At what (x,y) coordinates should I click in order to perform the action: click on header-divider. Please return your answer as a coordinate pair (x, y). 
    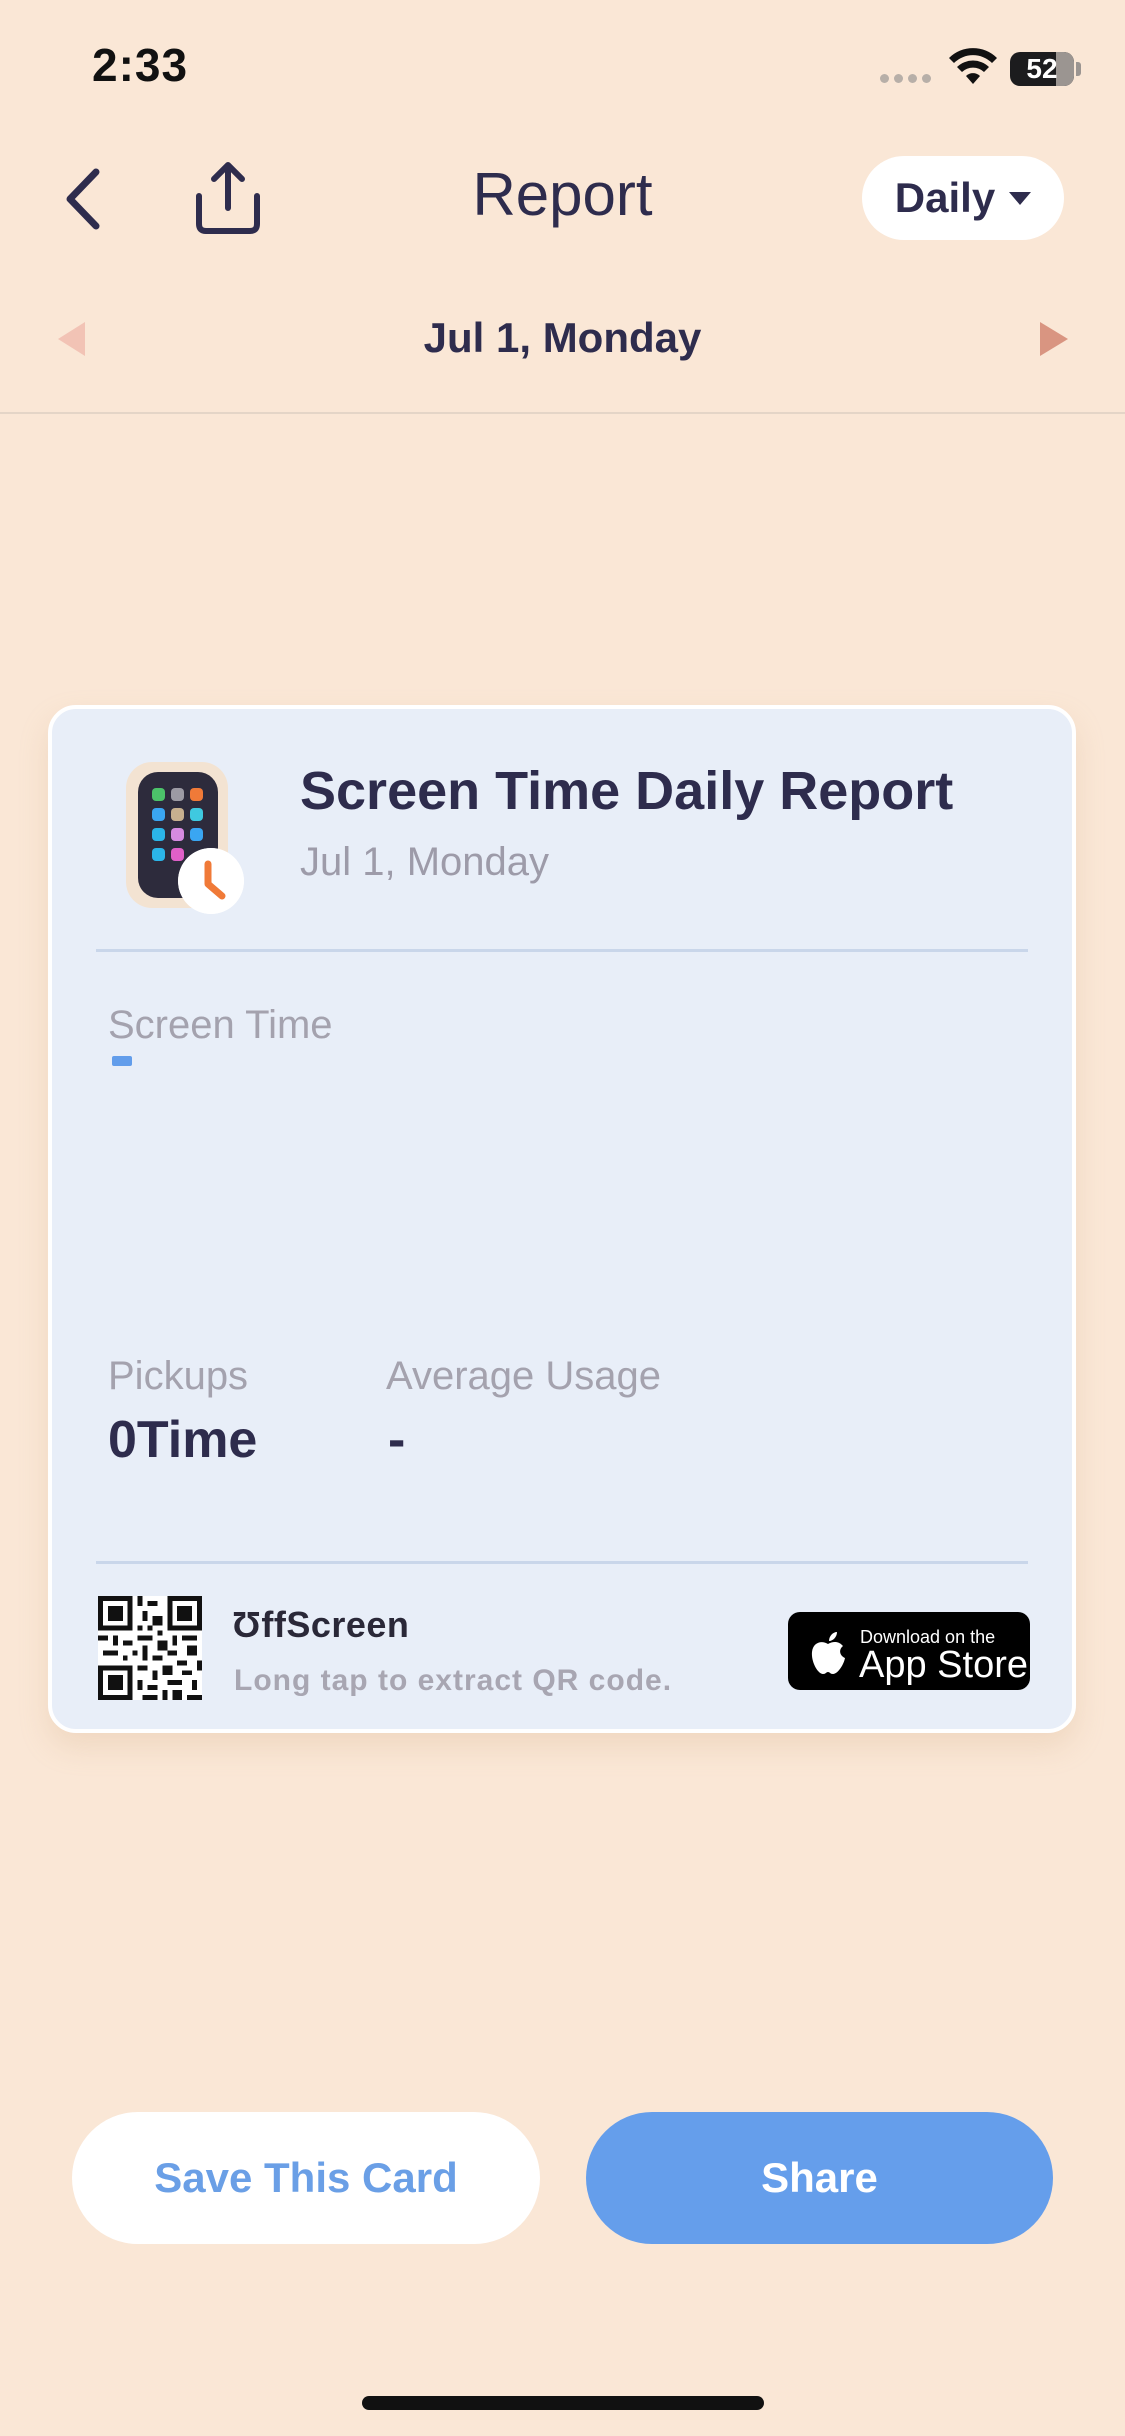
    Looking at the image, I should click on (562, 413).